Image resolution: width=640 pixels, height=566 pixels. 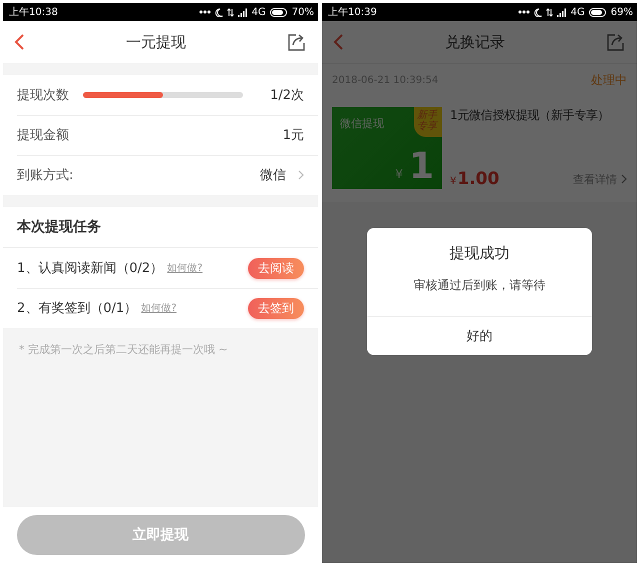 I want to click on page-title: 兑换记录, so click(x=475, y=42).